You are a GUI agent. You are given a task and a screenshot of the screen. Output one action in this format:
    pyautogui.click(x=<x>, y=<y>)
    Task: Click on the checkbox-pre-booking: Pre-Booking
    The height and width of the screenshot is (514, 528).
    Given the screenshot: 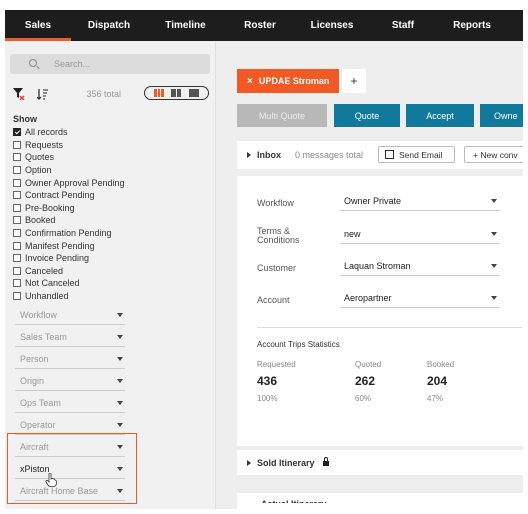 What is the action you would take?
    pyautogui.click(x=69, y=208)
    